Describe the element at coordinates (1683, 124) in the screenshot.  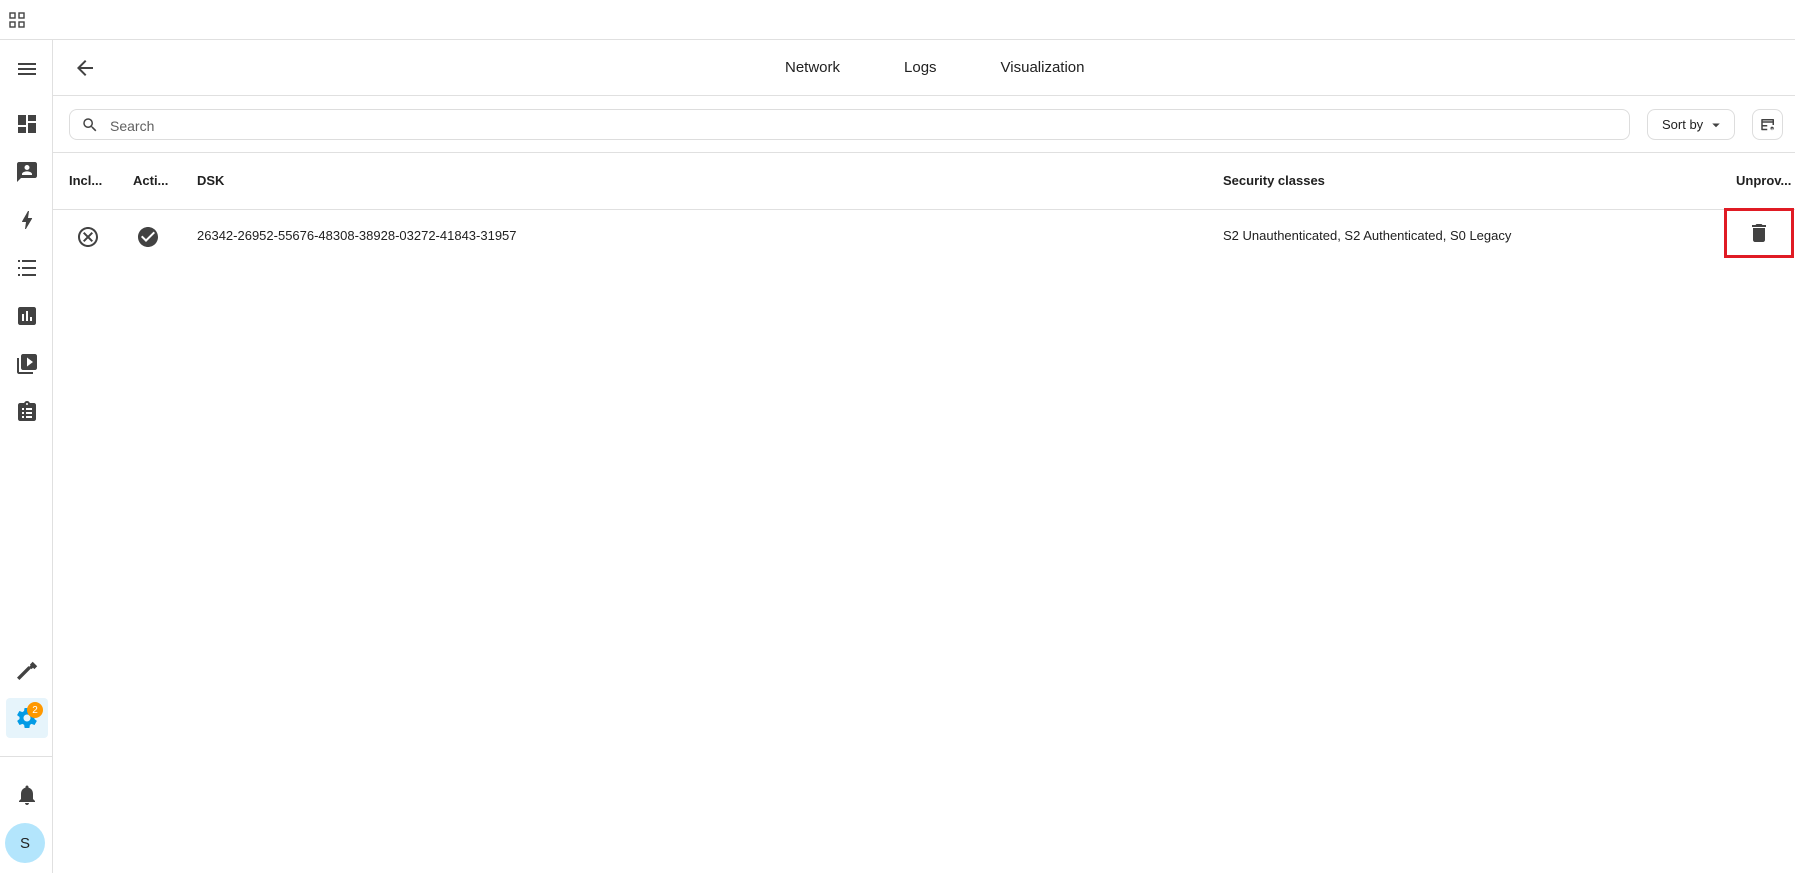
I see `sort-by-label: Sort by` at that location.